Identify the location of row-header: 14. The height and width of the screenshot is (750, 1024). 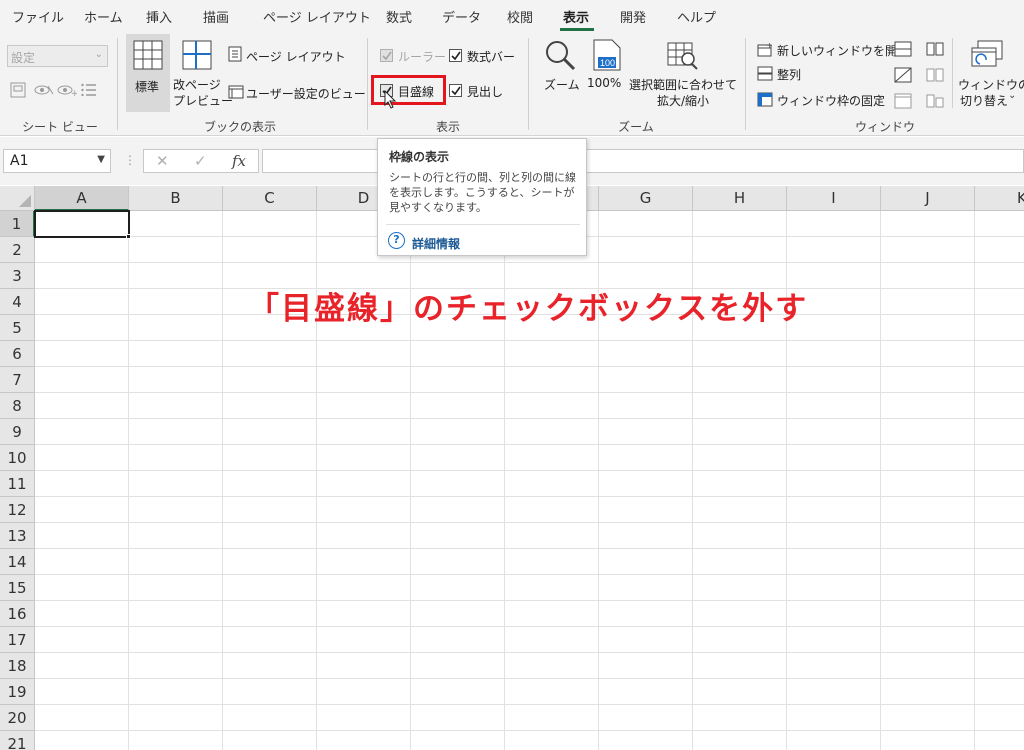
(17, 562).